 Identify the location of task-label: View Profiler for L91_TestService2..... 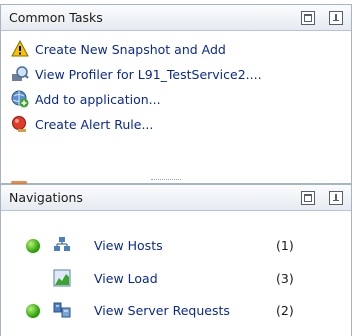
(148, 74).